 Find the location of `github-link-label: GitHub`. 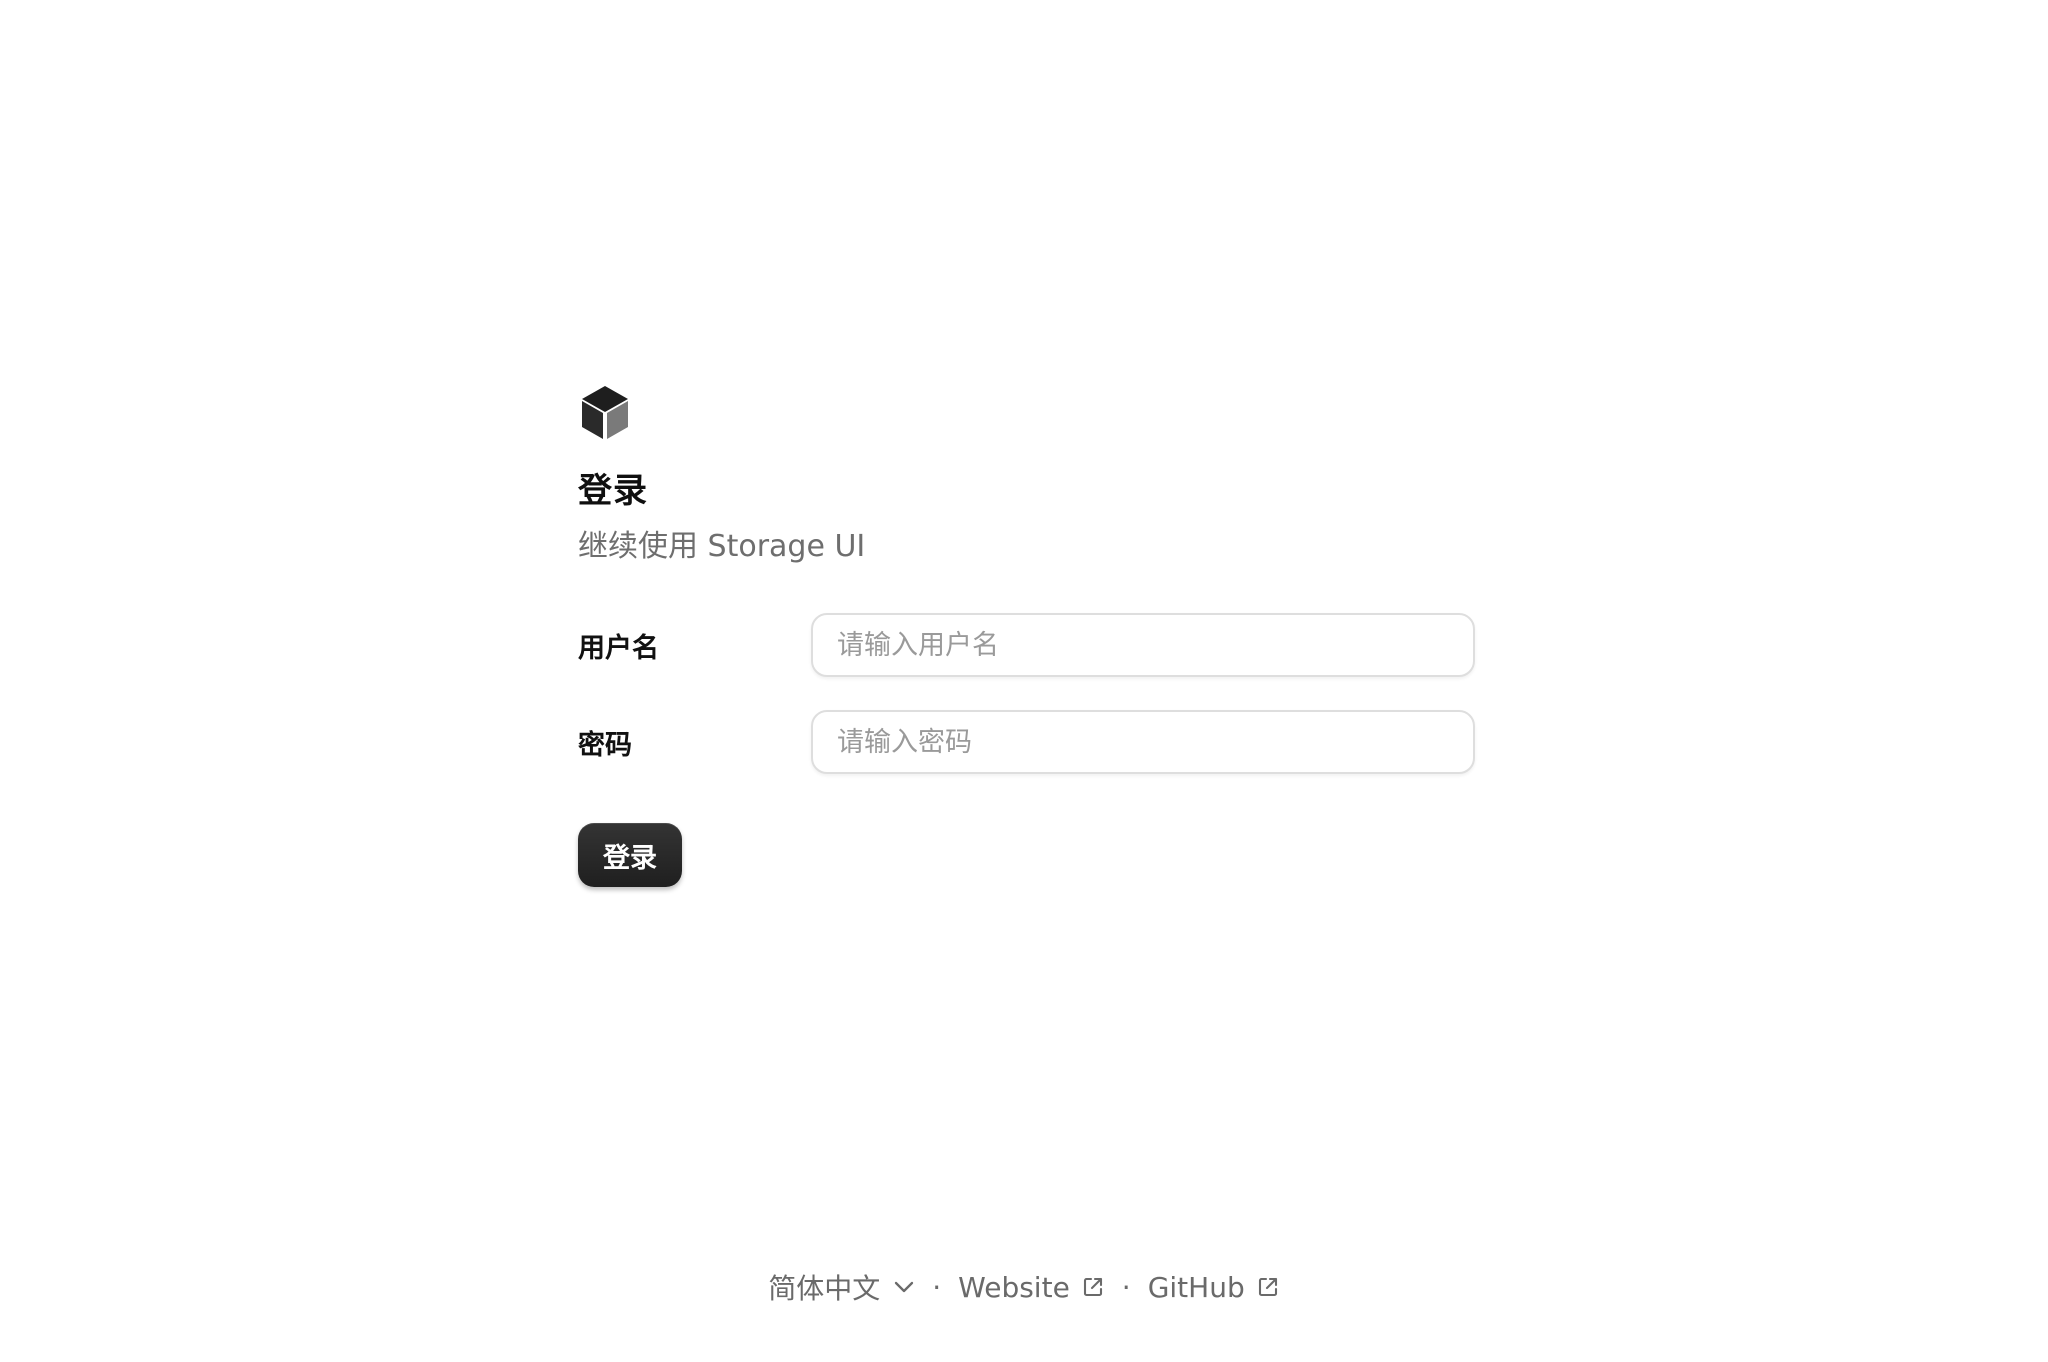

github-link-label: GitHub is located at coordinates (1196, 1287).